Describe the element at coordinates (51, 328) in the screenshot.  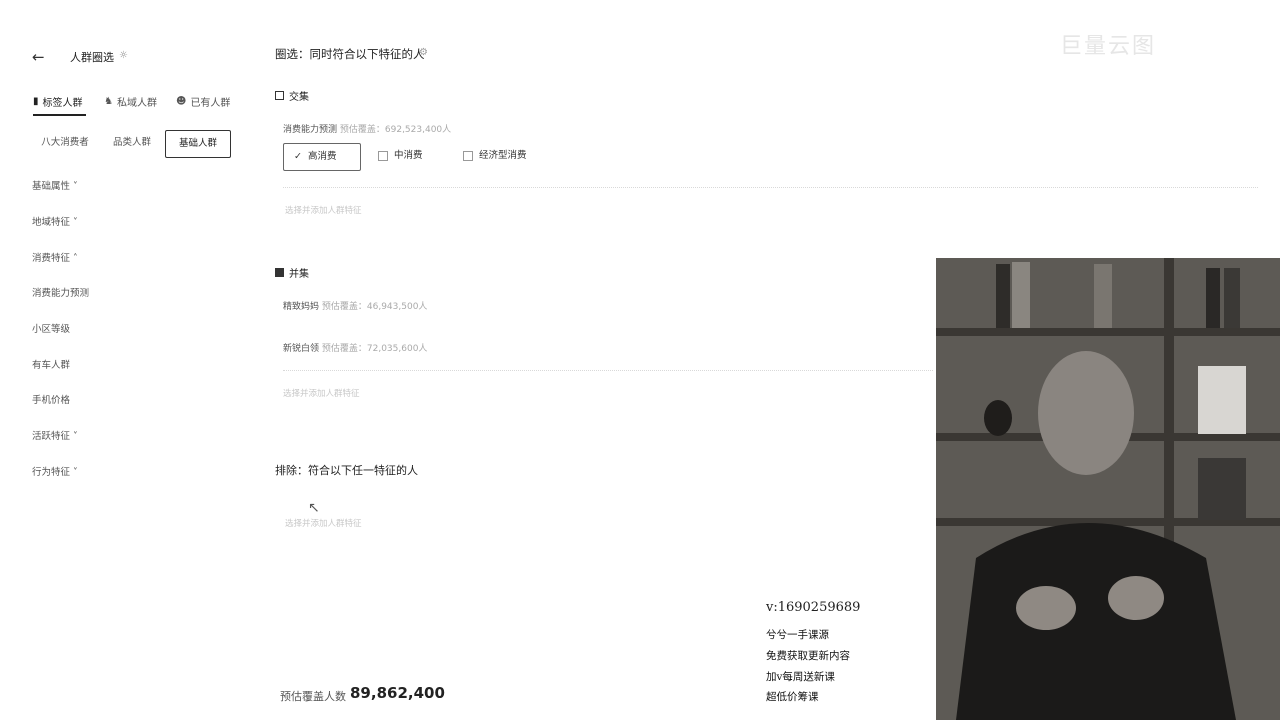
I see `nav-community-level: 小区等级` at that location.